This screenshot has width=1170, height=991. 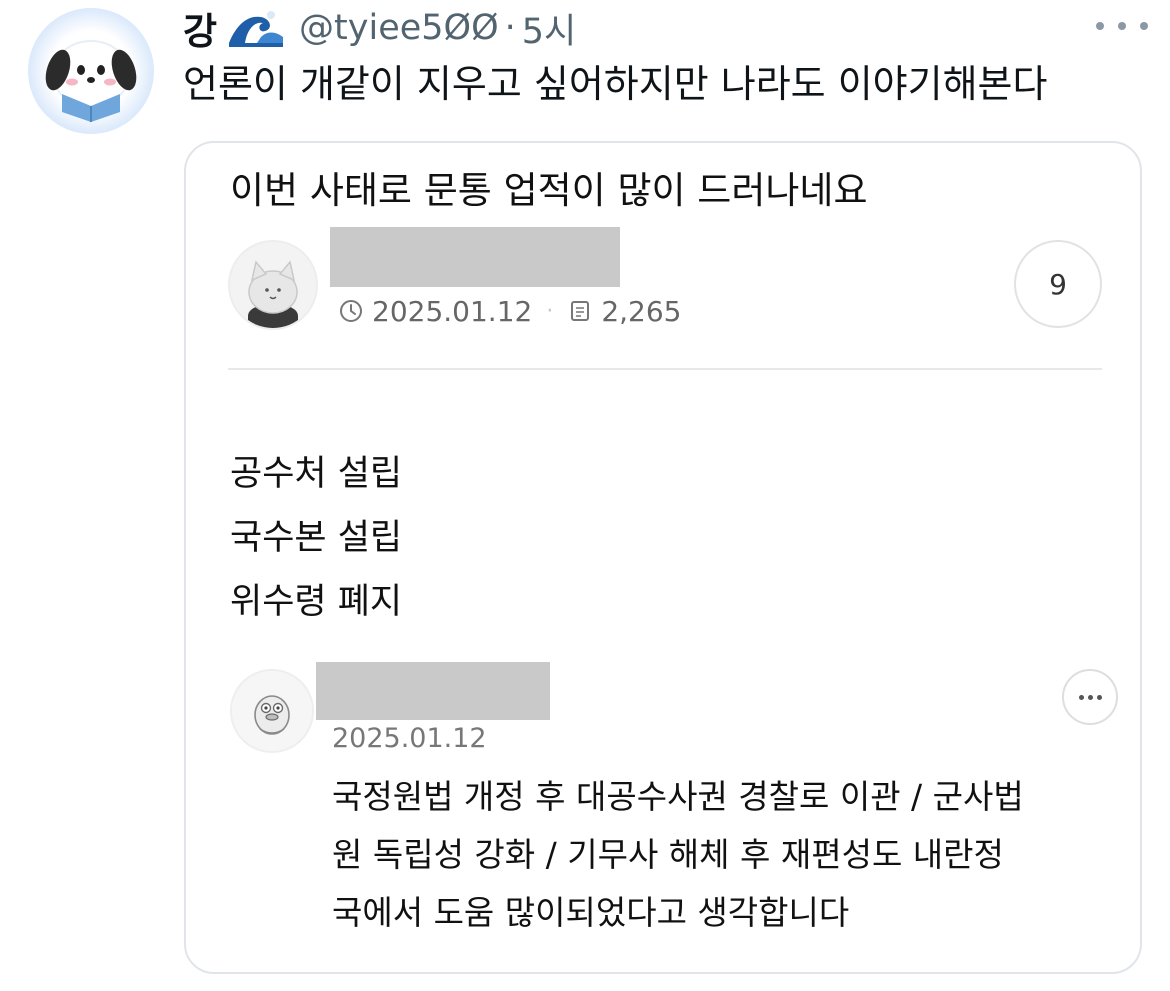 I want to click on body-line: 국수본 설립, so click(x=316, y=538).